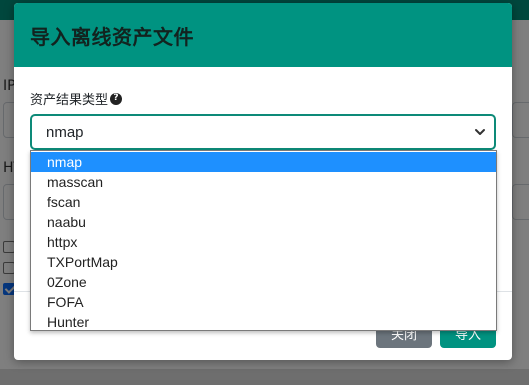  I want to click on select-value: nmap, so click(65, 132).